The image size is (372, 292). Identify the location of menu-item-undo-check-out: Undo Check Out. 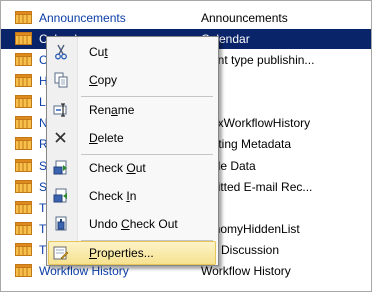
(132, 224).